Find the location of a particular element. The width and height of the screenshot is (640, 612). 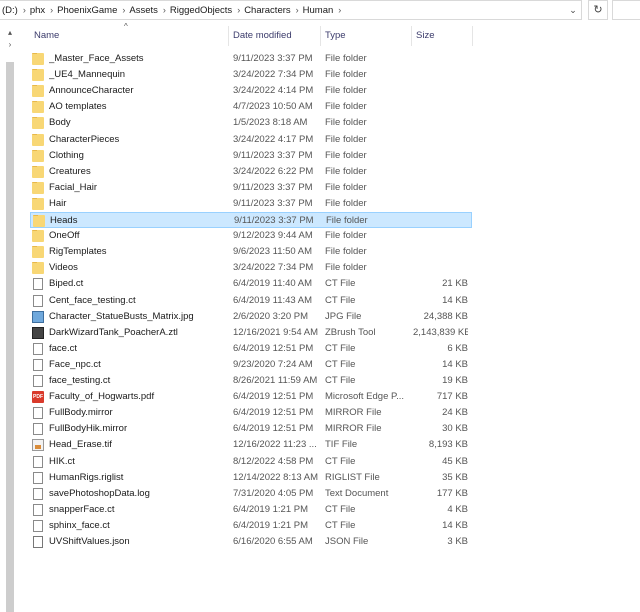

column-header-type: Type is located at coordinates (366, 35).